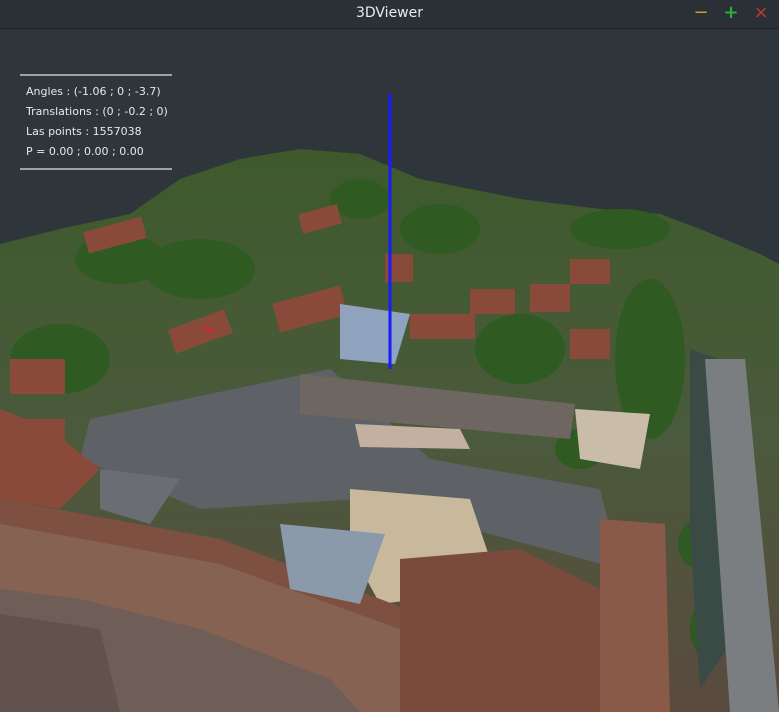 This screenshot has height=712, width=779. What do you see at coordinates (731, 13) in the screenshot?
I see `maximize-button: +` at bounding box center [731, 13].